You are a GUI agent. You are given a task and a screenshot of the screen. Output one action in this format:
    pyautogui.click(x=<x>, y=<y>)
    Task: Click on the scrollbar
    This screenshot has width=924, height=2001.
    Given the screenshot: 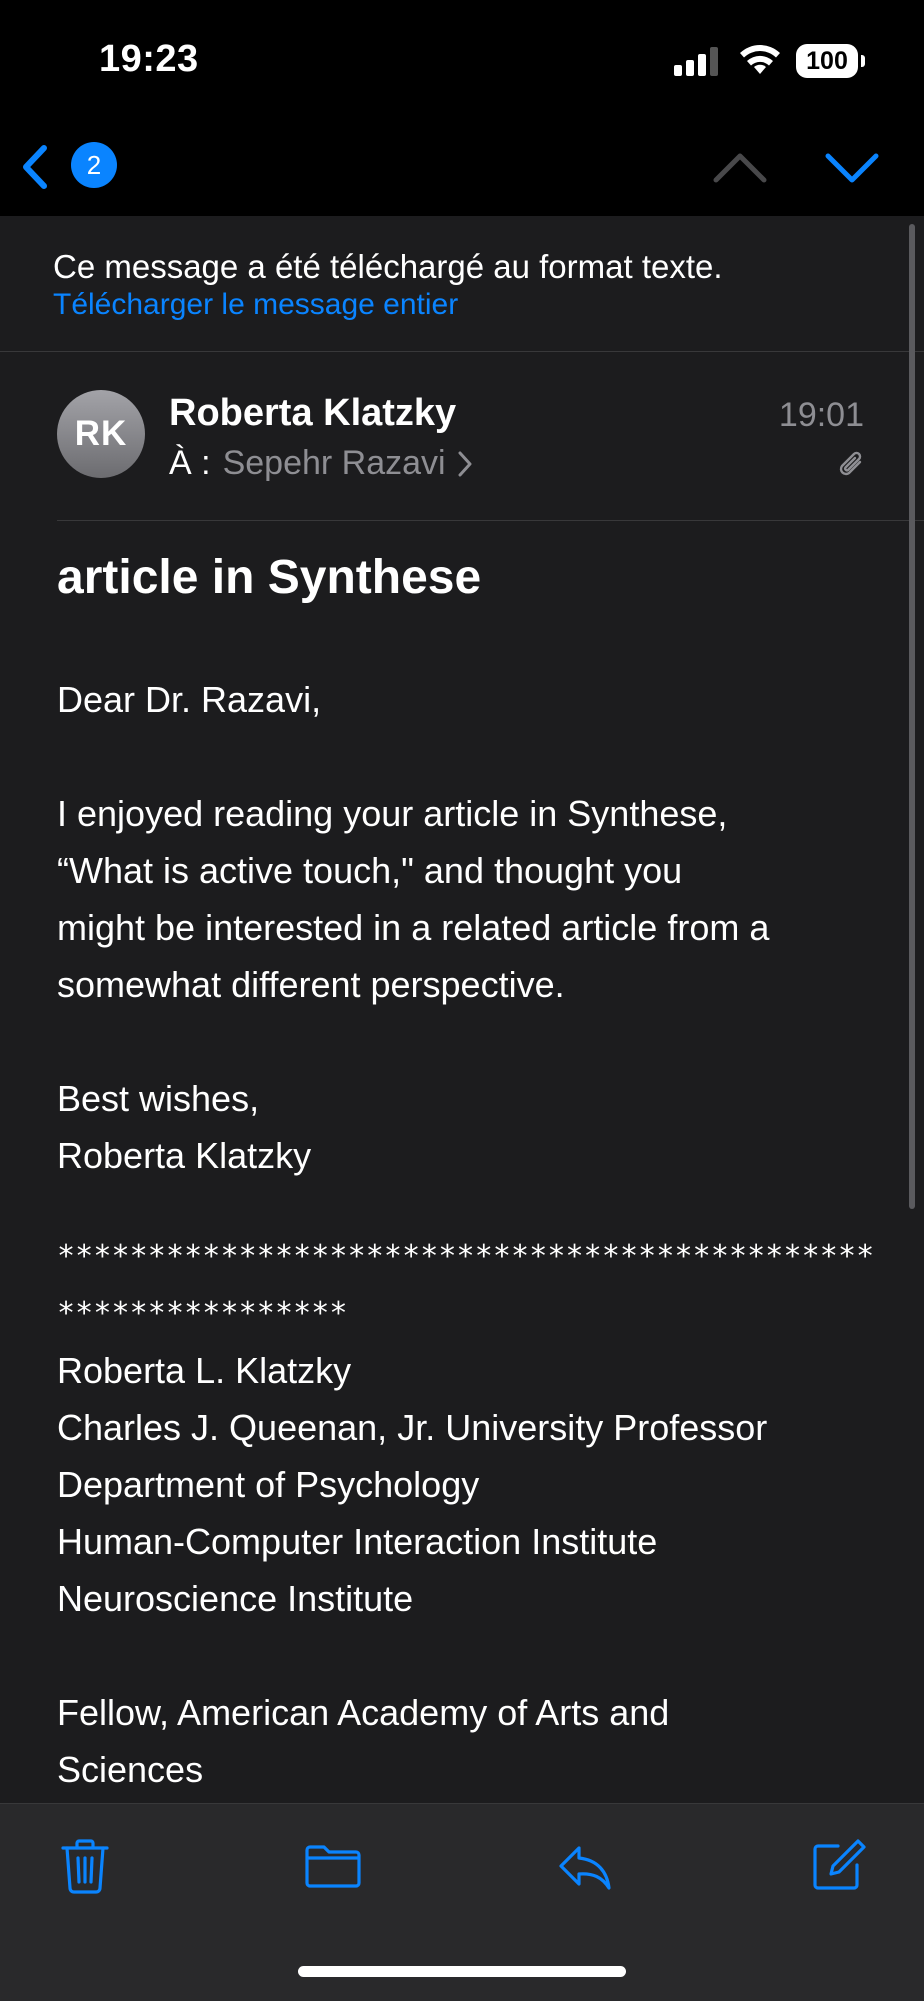 What is the action you would take?
    pyautogui.click(x=912, y=716)
    